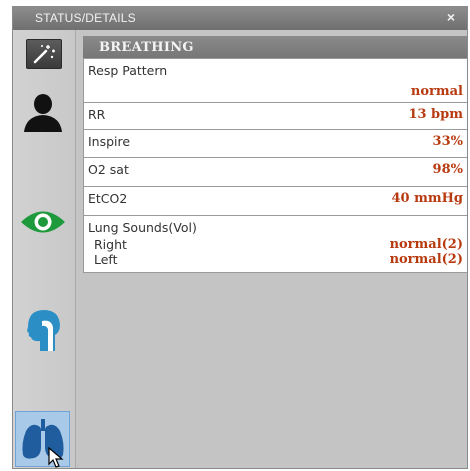 The width and height of the screenshot is (470, 471). I want to click on sidebar-item-head-airway, so click(43, 330).